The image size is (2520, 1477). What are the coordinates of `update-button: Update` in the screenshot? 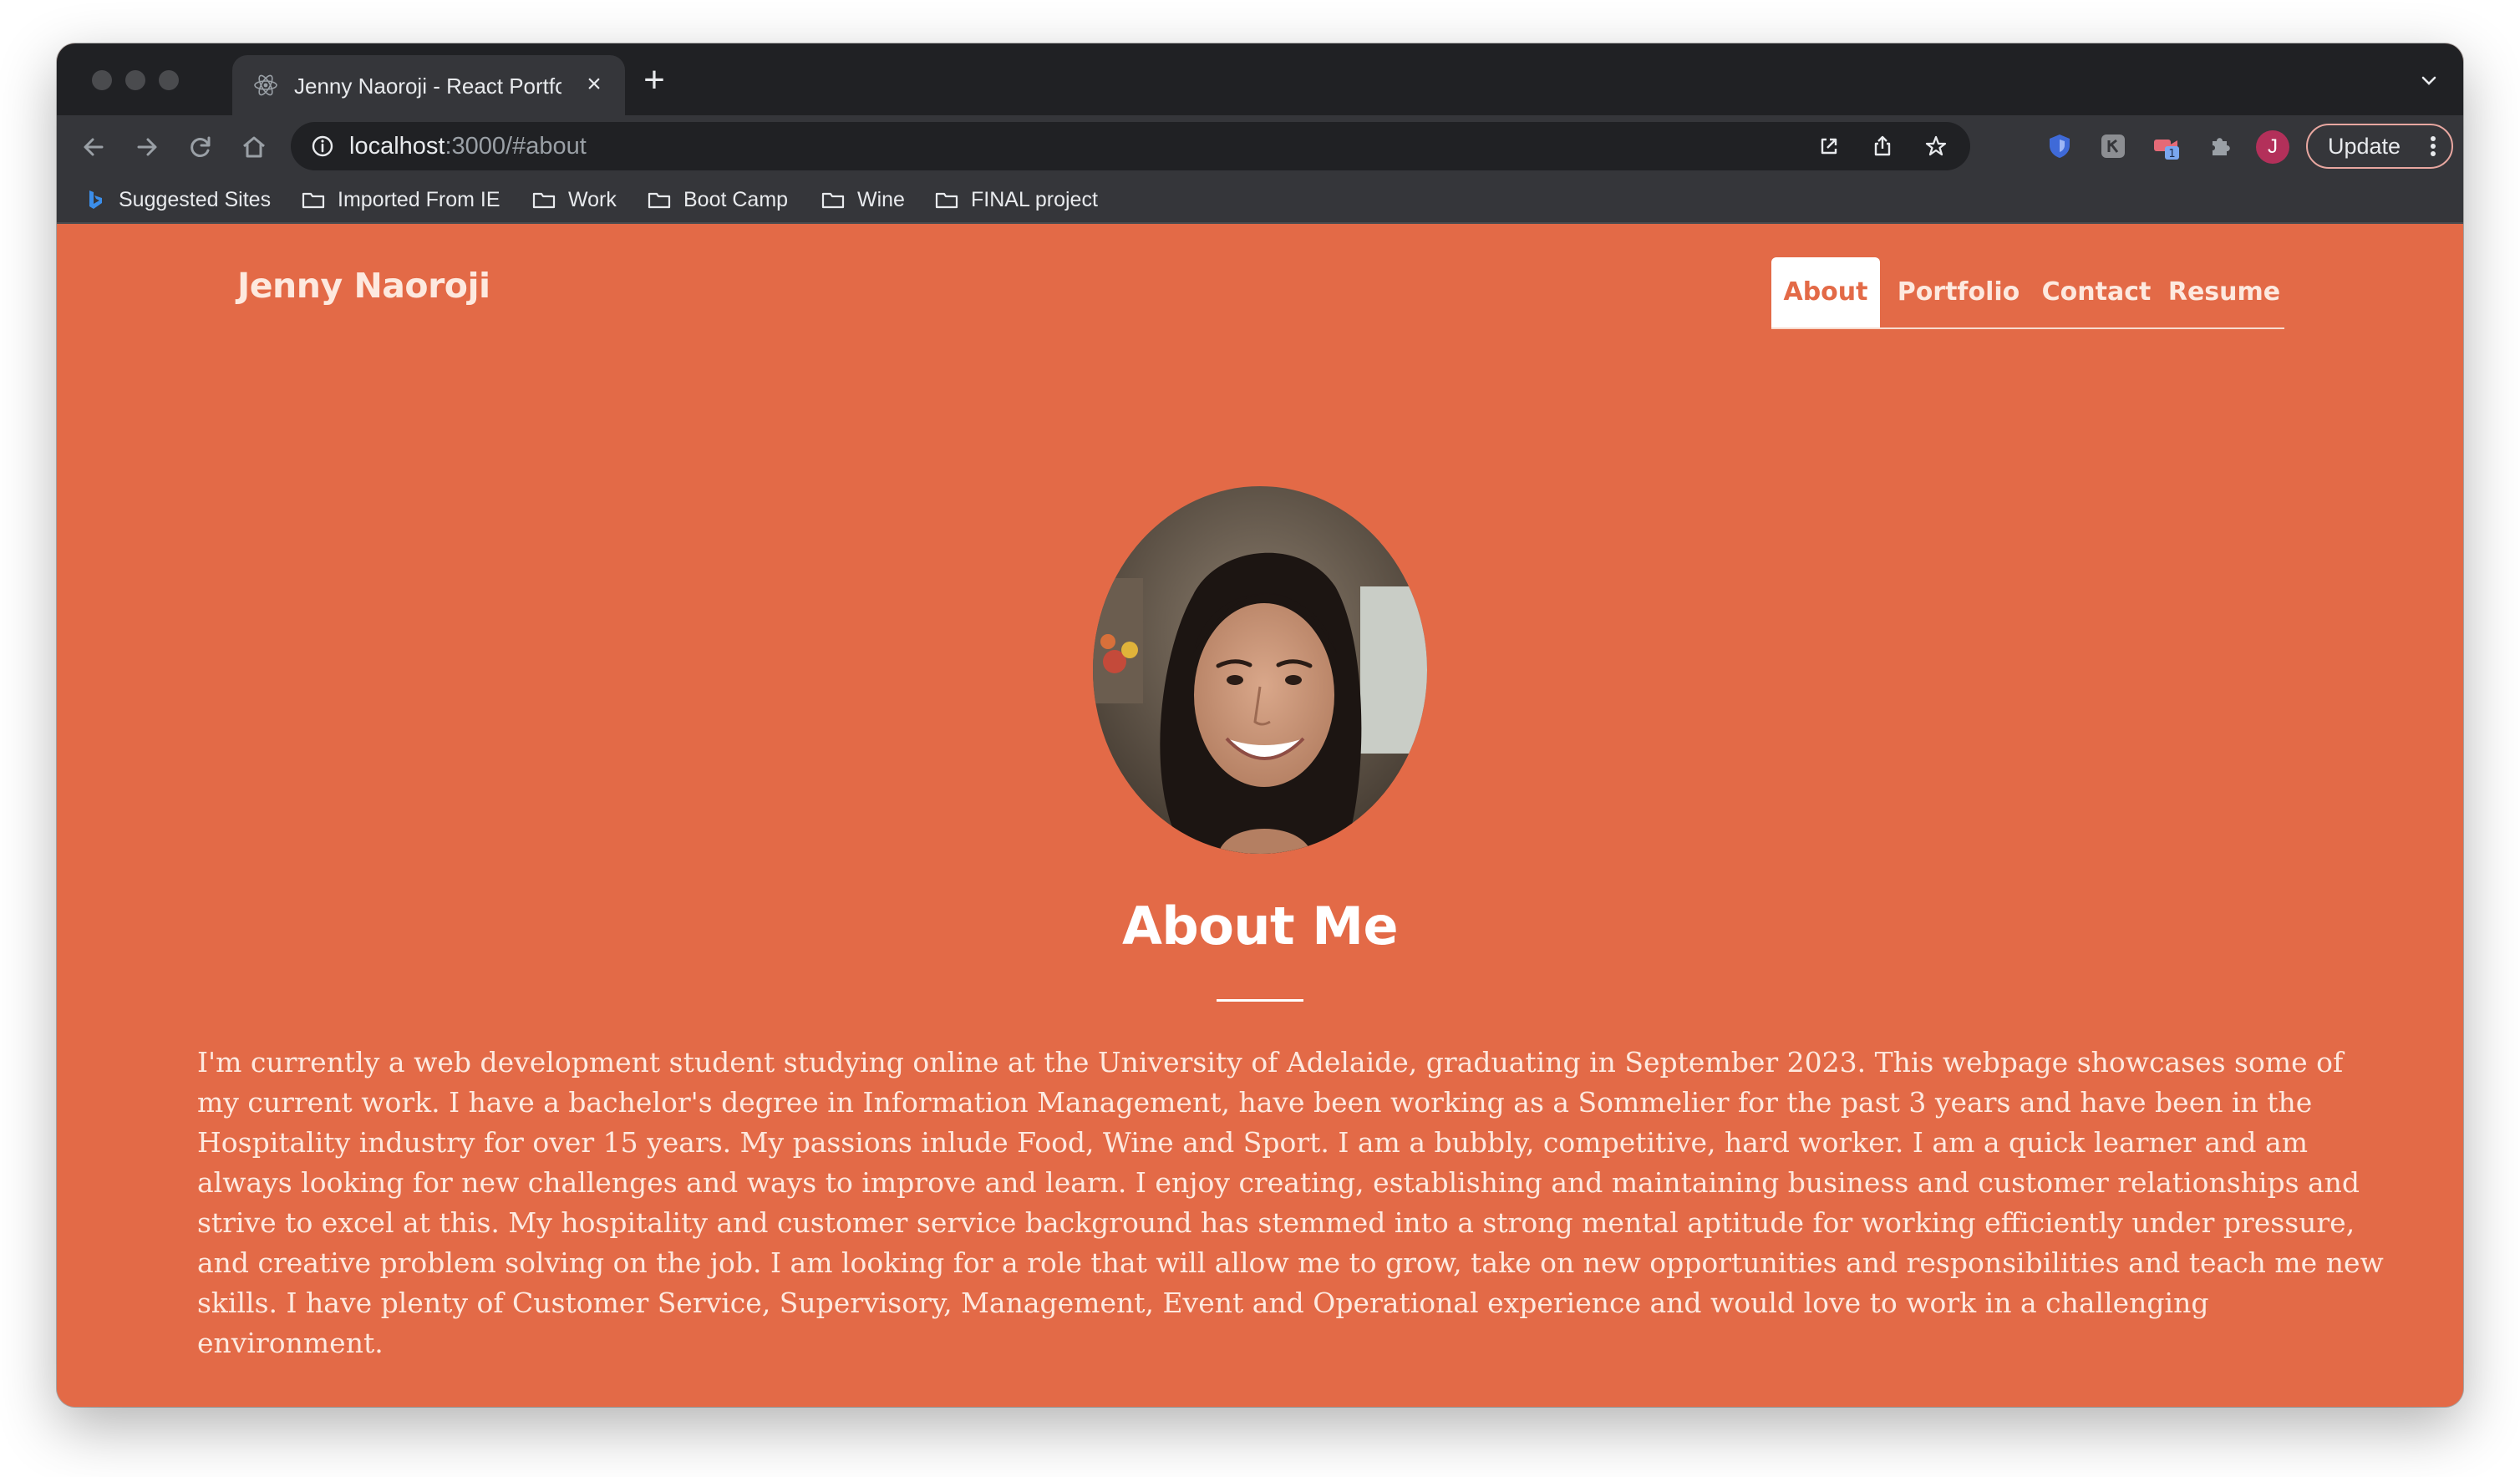 It's located at (2379, 146).